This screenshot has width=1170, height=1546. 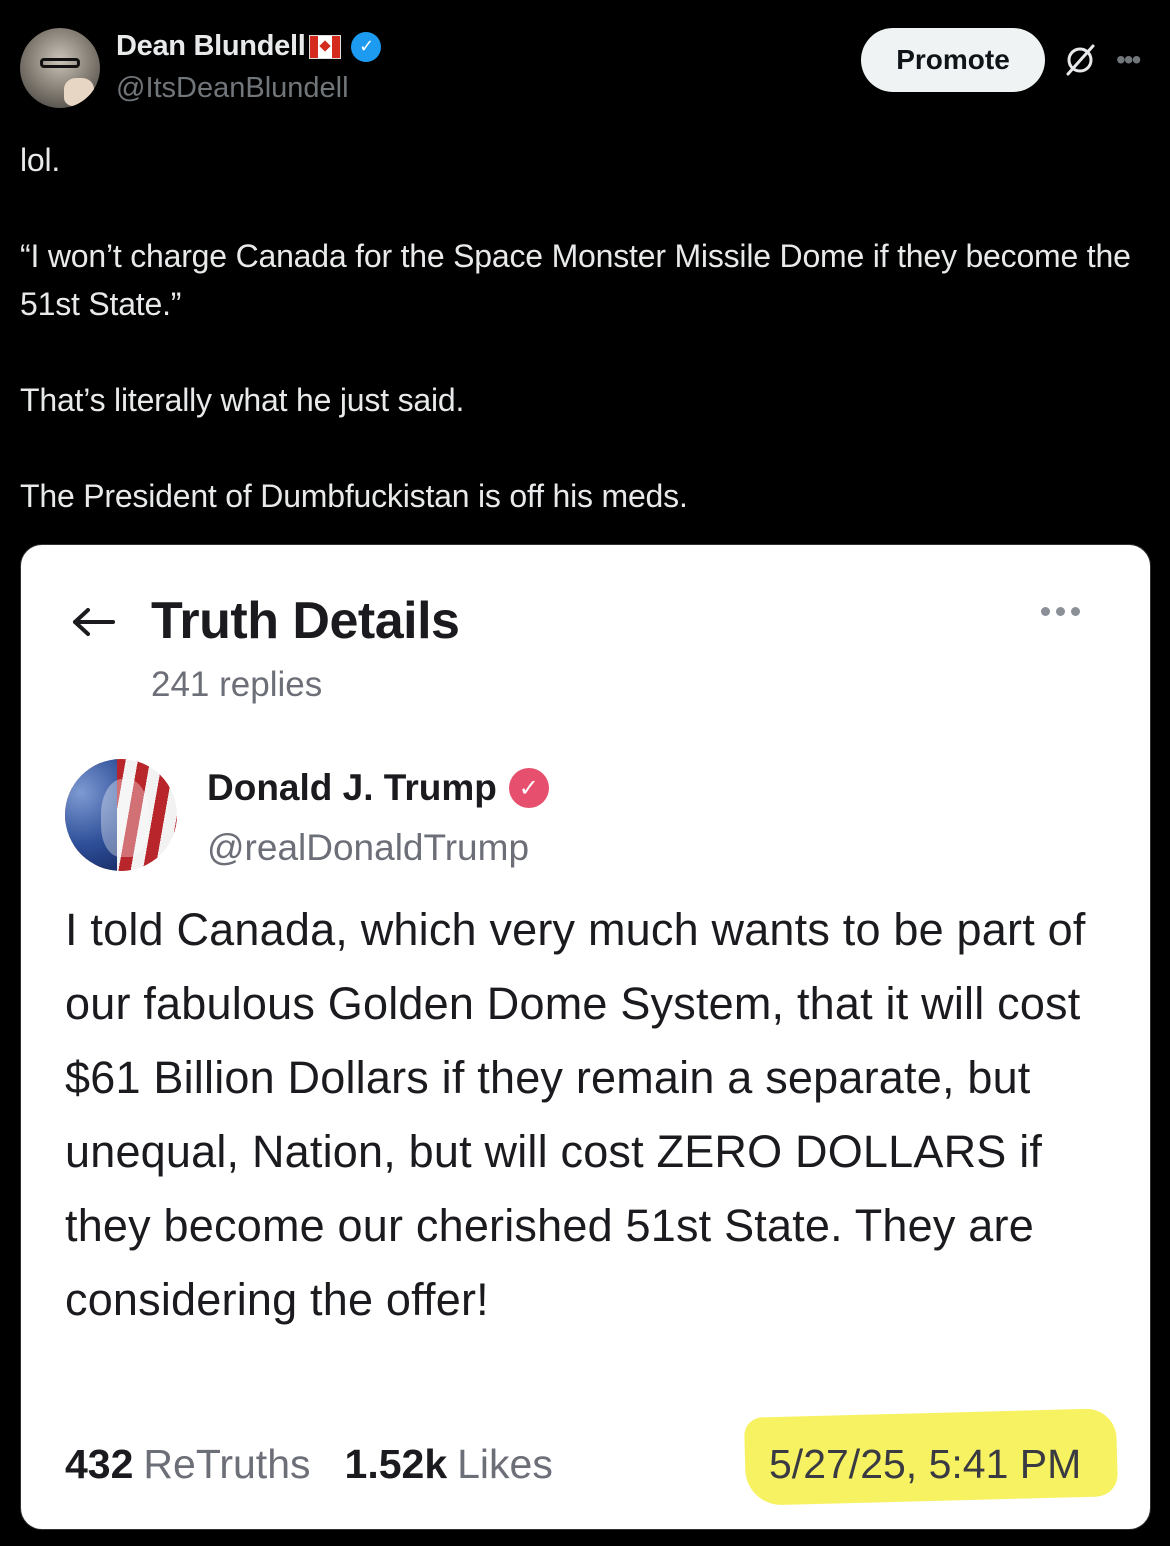 What do you see at coordinates (121, 815) in the screenshot?
I see `truth-author-avatar` at bounding box center [121, 815].